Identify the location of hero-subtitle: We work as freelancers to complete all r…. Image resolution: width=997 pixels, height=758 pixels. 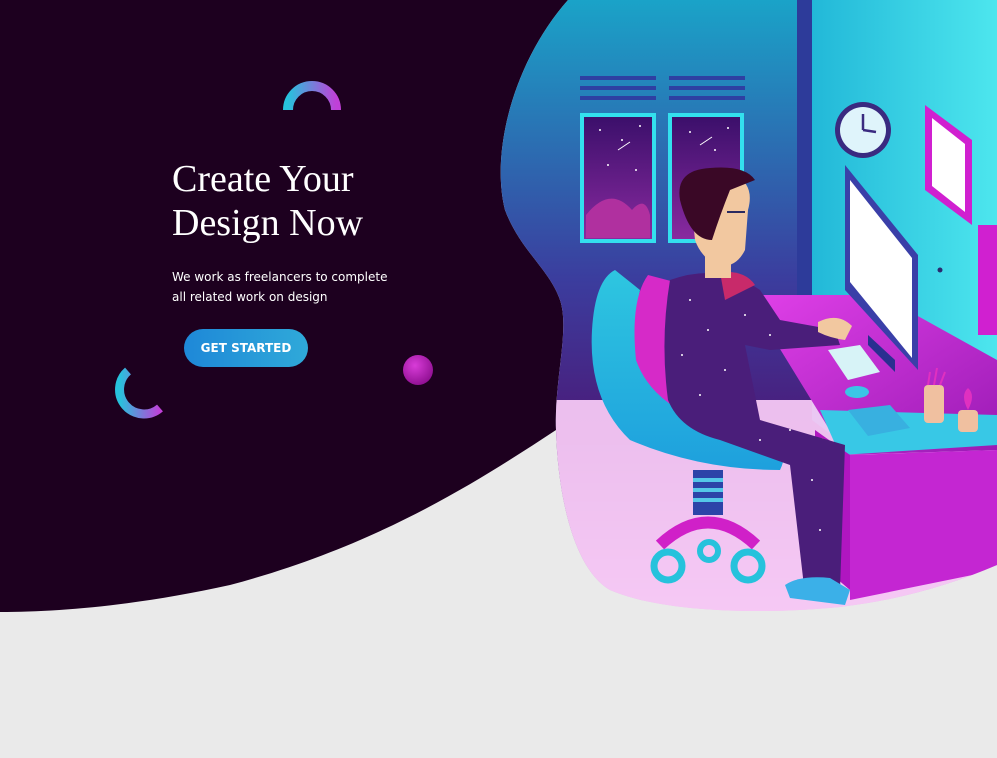
(279, 287).